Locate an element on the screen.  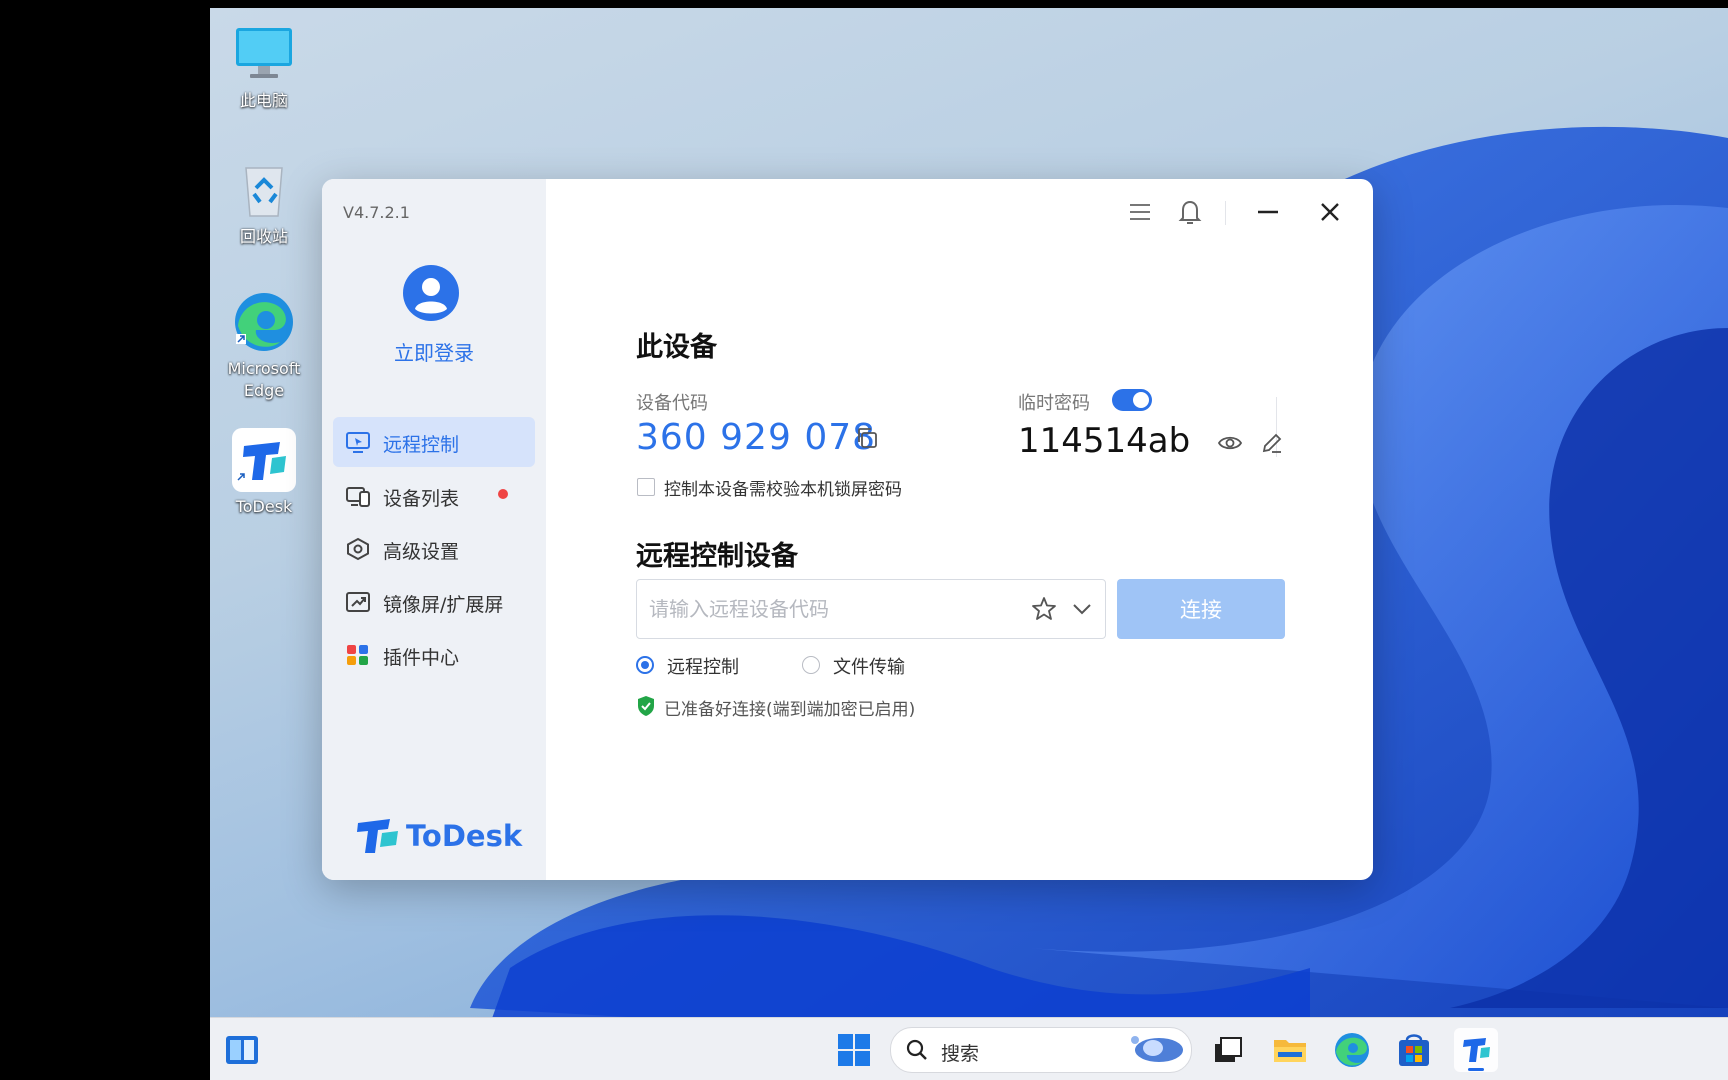
search-highlight-icon is located at coordinates (1157, 1049).